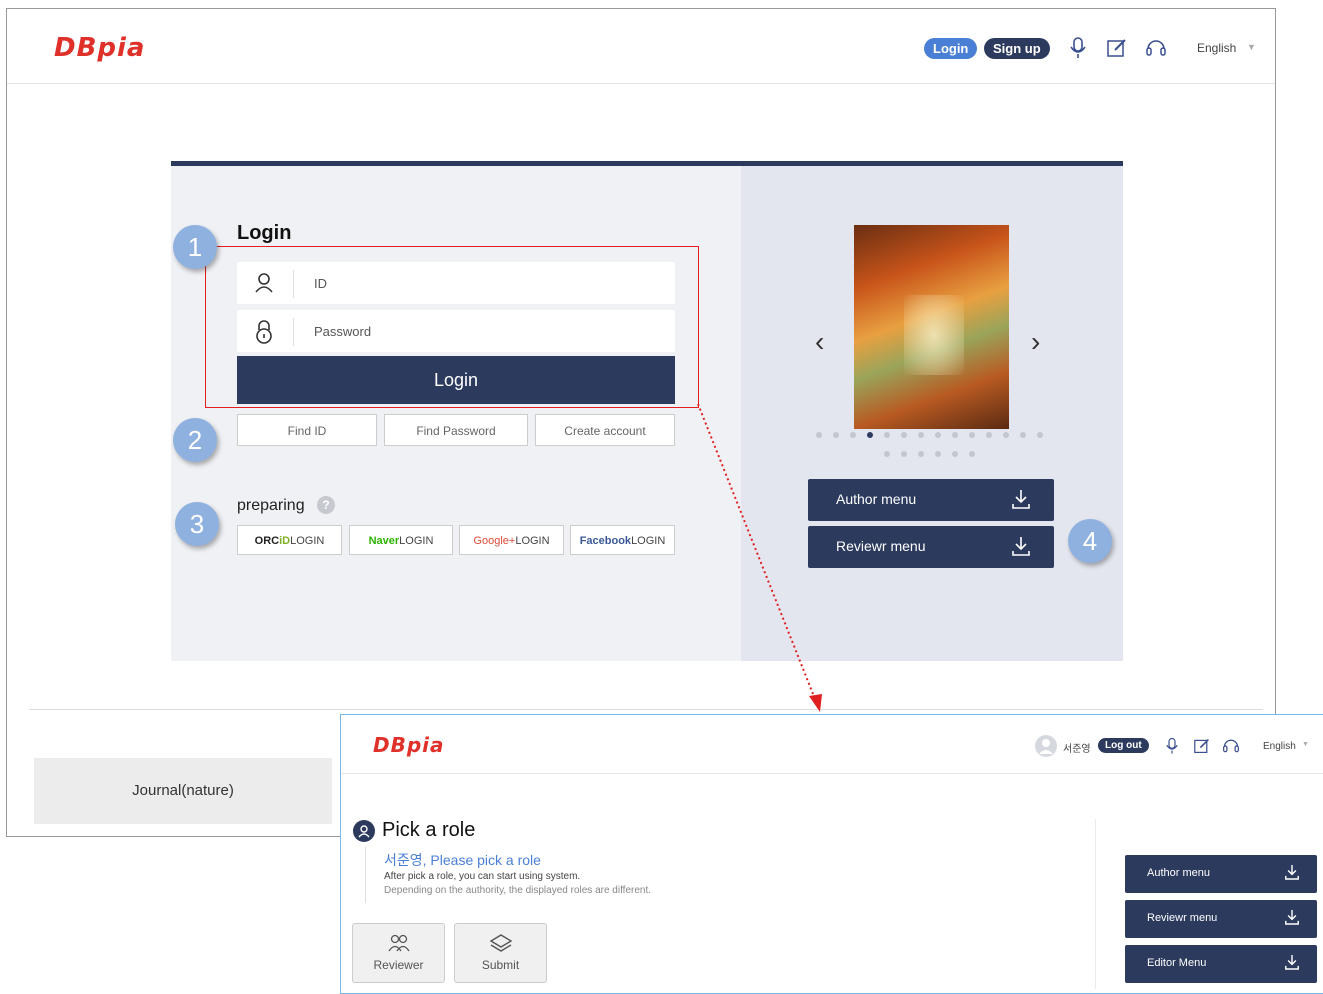 Image resolution: width=1323 pixels, height=994 pixels. I want to click on login-pill-button: Login, so click(951, 48).